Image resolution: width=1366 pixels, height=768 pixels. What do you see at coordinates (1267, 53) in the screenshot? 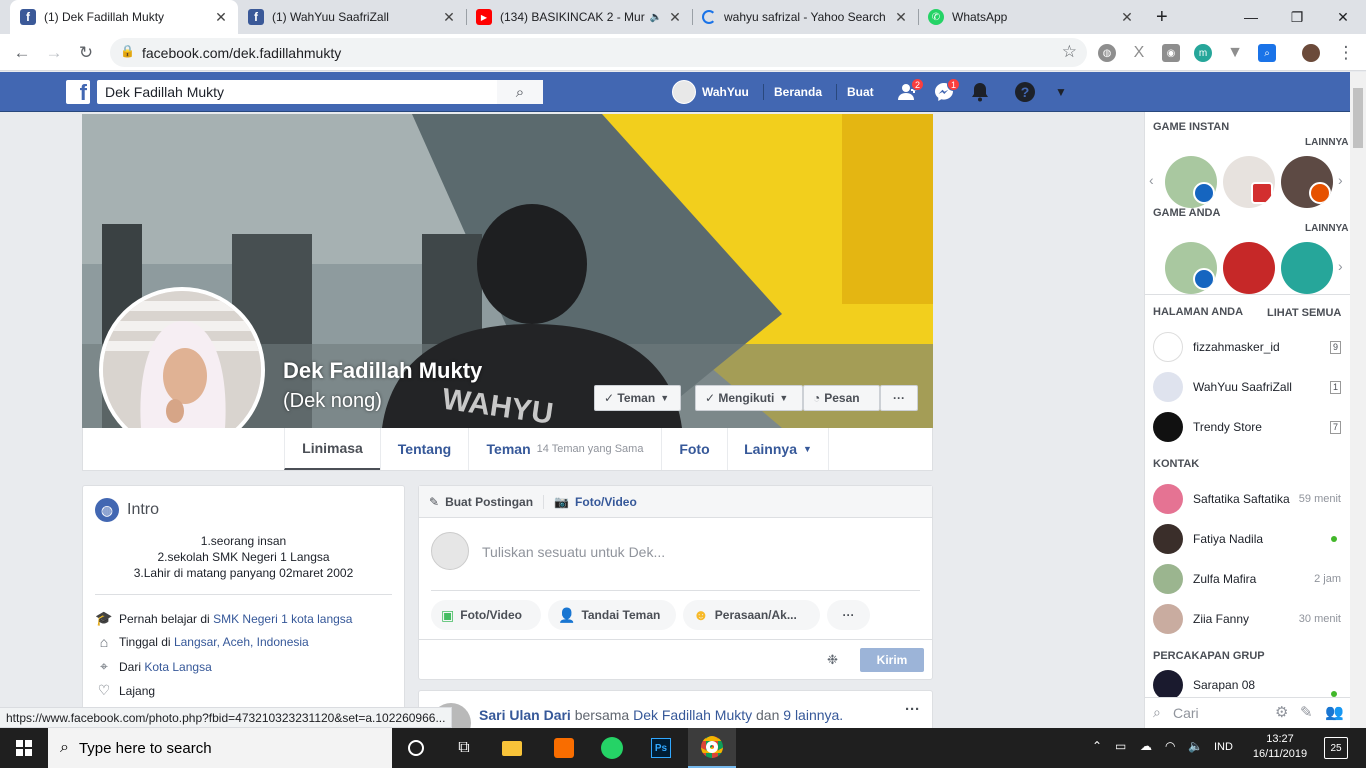
I see `search-extension-icon: ⌕` at bounding box center [1267, 53].